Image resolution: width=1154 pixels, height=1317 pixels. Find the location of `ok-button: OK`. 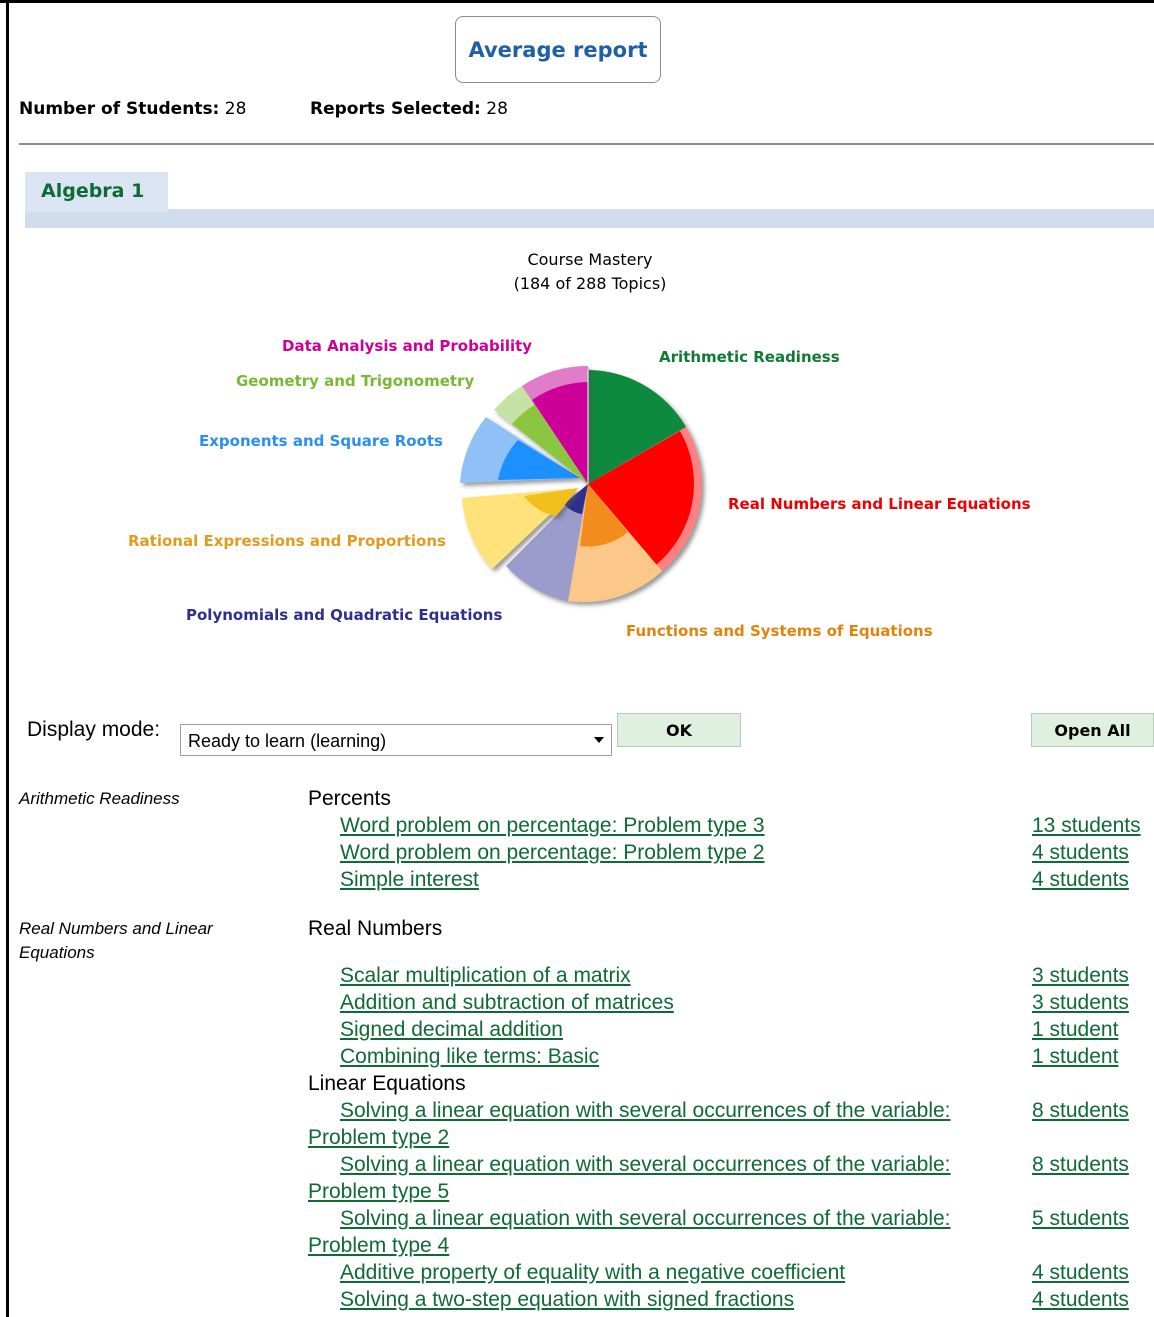

ok-button: OK is located at coordinates (679, 730).